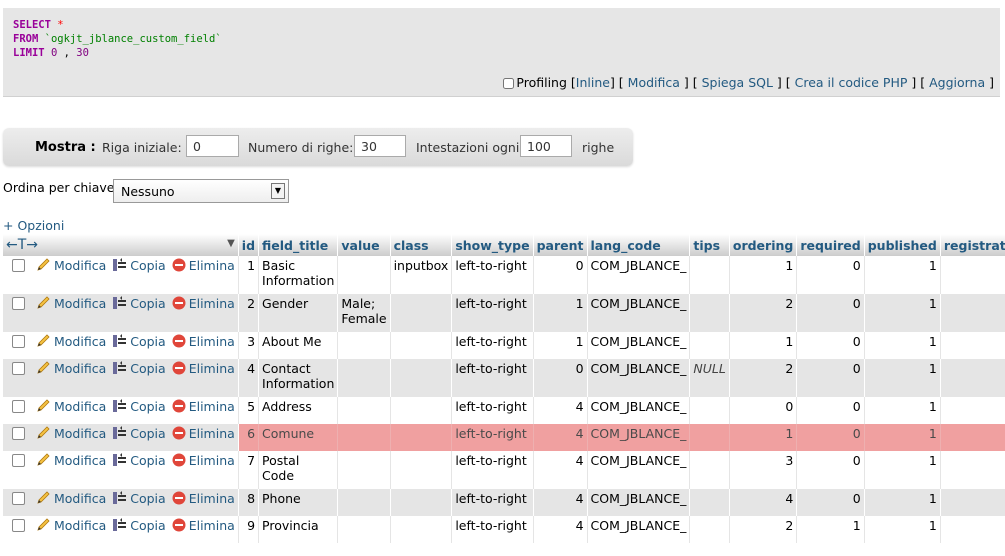 Image resolution: width=1005 pixels, height=556 pixels. I want to click on options-toggle-link: + Opzioni, so click(33, 225).